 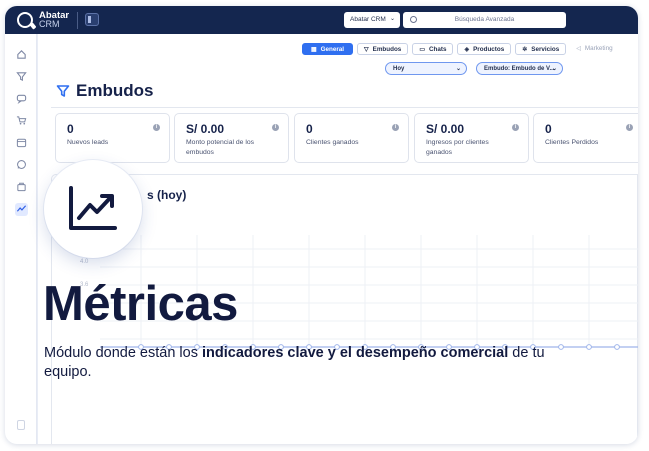 What do you see at coordinates (585, 138) in the screenshot?
I see `kpi-card-clients-lost: 0 Clientes Perdidos i` at bounding box center [585, 138].